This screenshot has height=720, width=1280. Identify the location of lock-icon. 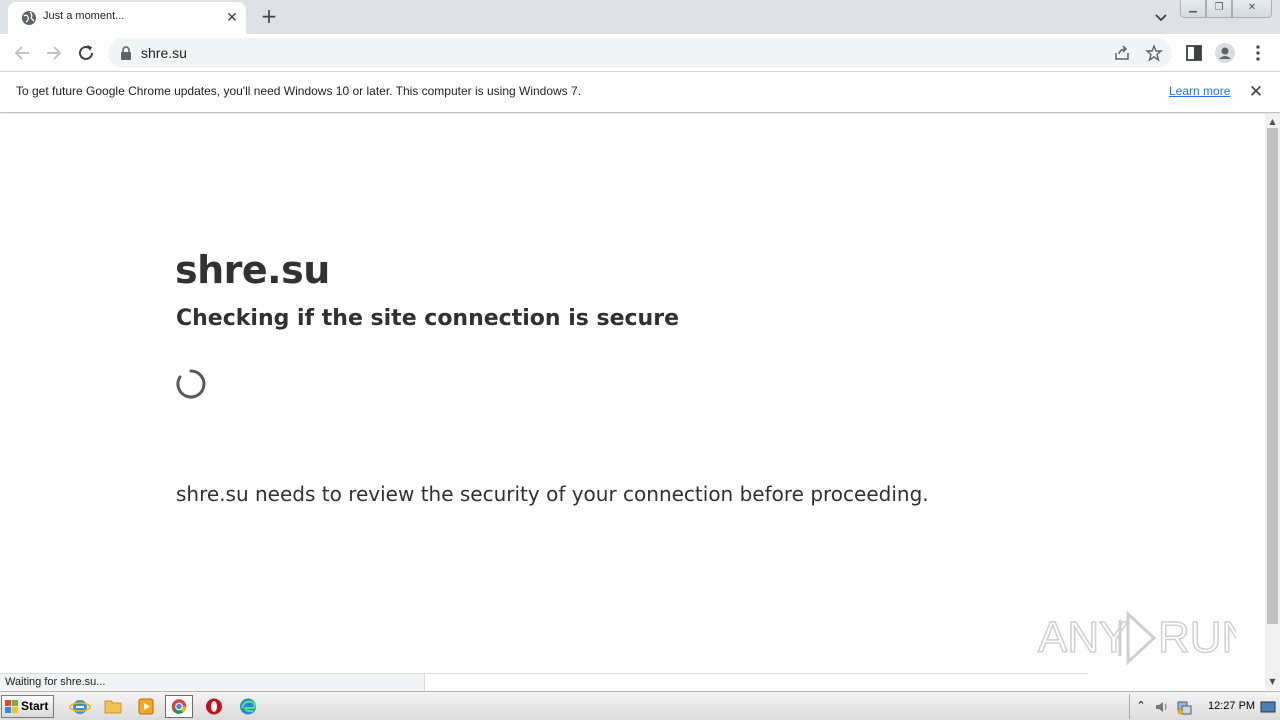
(126, 53).